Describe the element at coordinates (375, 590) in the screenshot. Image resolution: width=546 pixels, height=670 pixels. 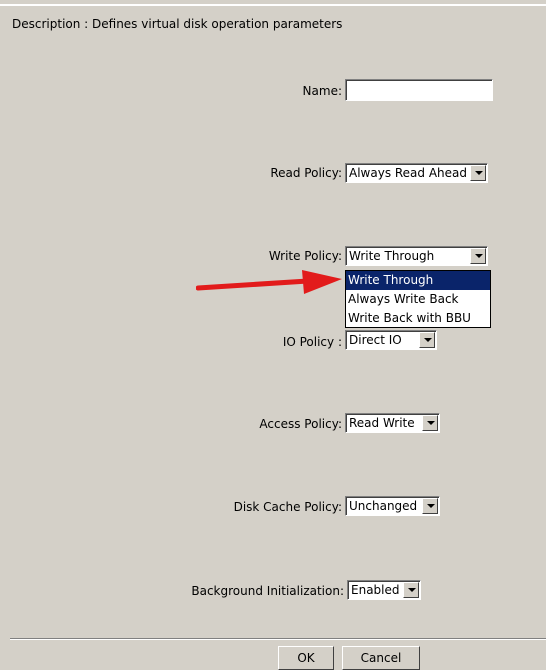
I see `background-initialization-value: Enabled` at that location.